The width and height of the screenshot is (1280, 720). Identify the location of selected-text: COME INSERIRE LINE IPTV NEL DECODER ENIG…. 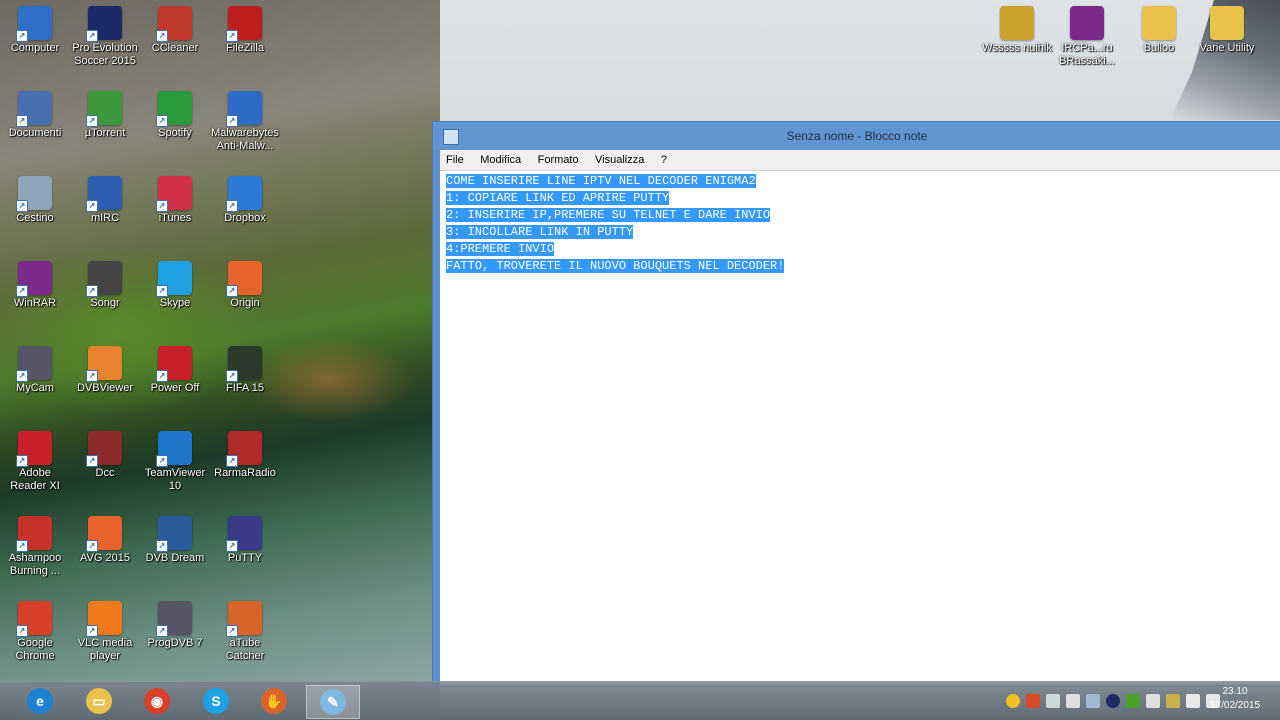
(615, 224).